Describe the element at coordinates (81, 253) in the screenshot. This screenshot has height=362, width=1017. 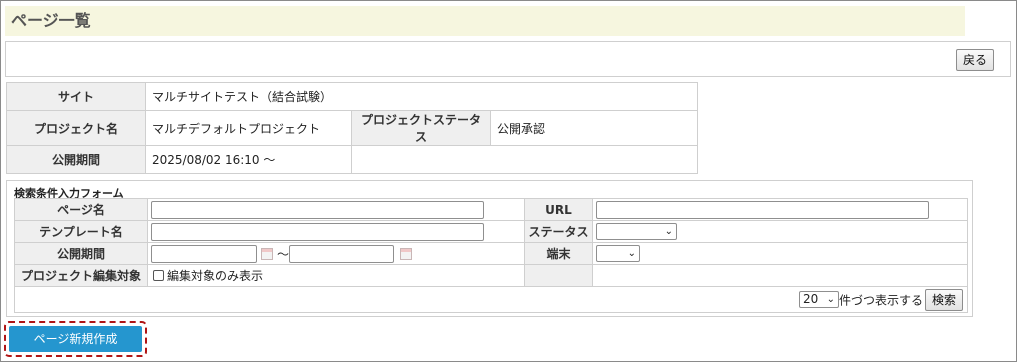
I see `search-period-label: 公開期間` at that location.